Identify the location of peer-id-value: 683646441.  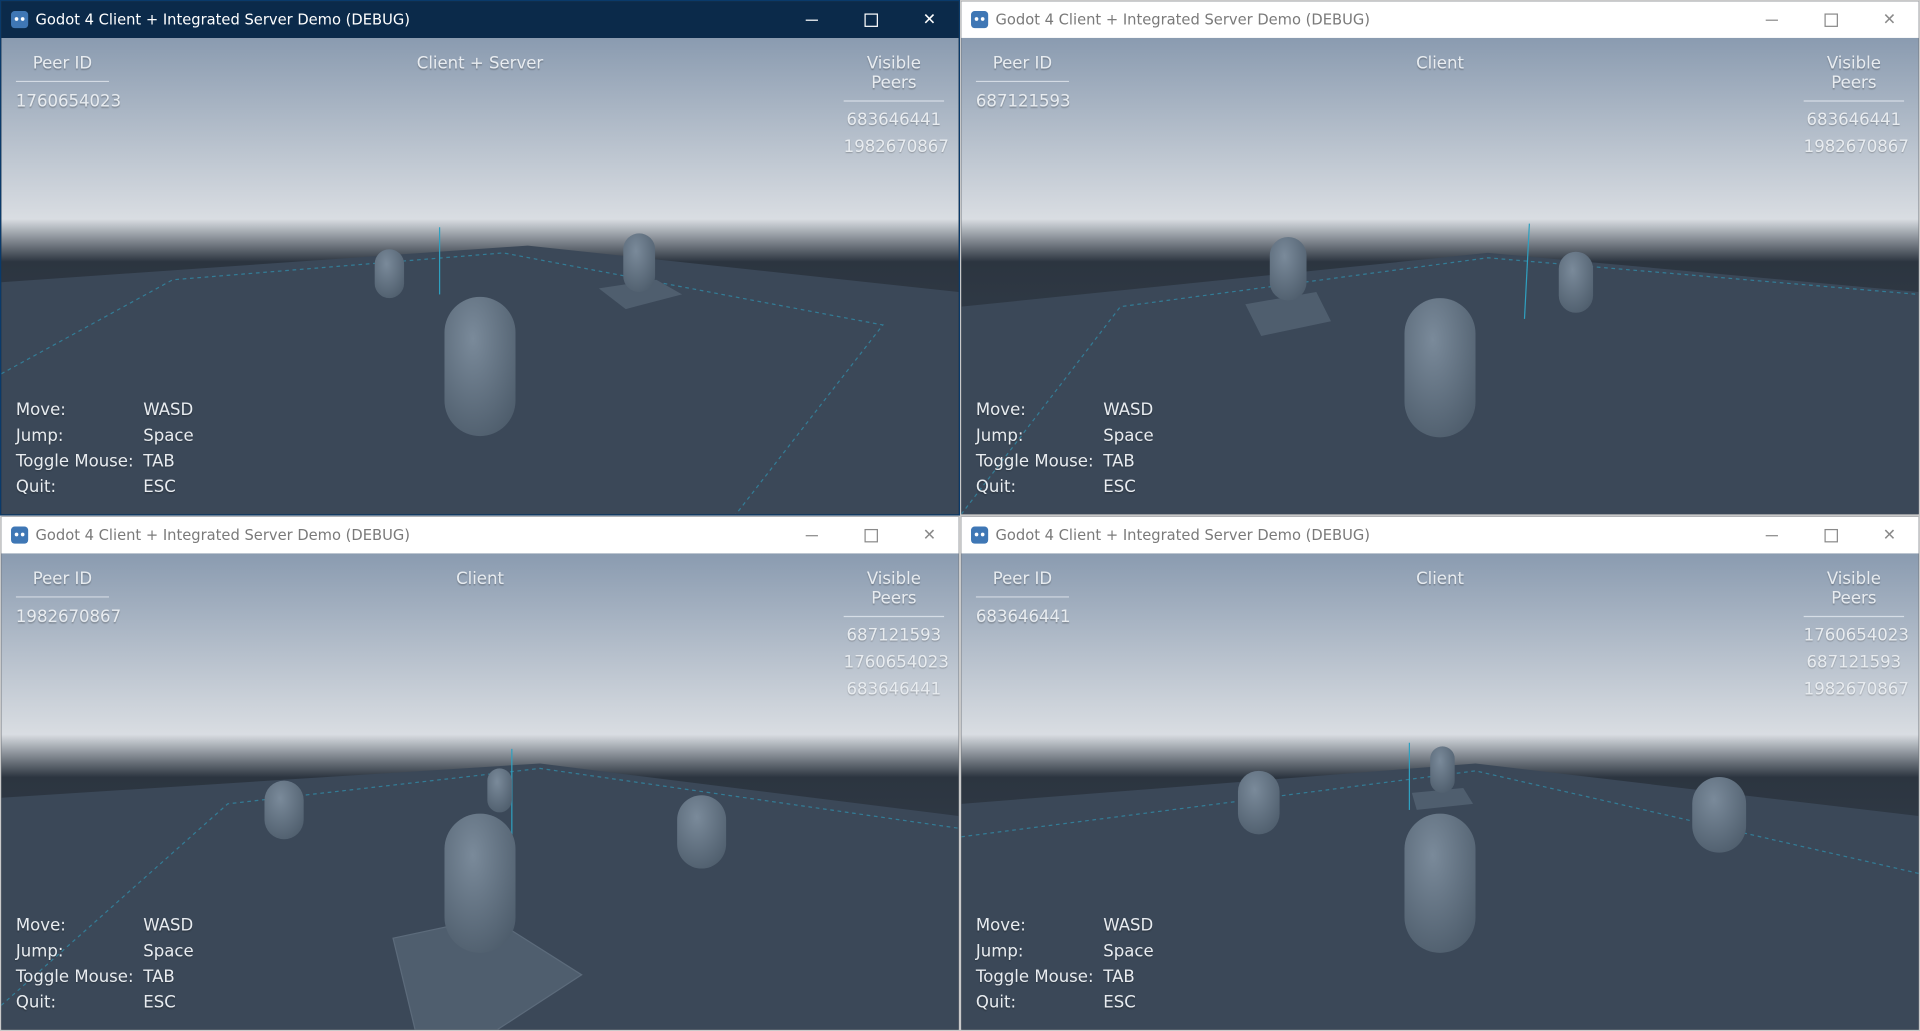
(1023, 617).